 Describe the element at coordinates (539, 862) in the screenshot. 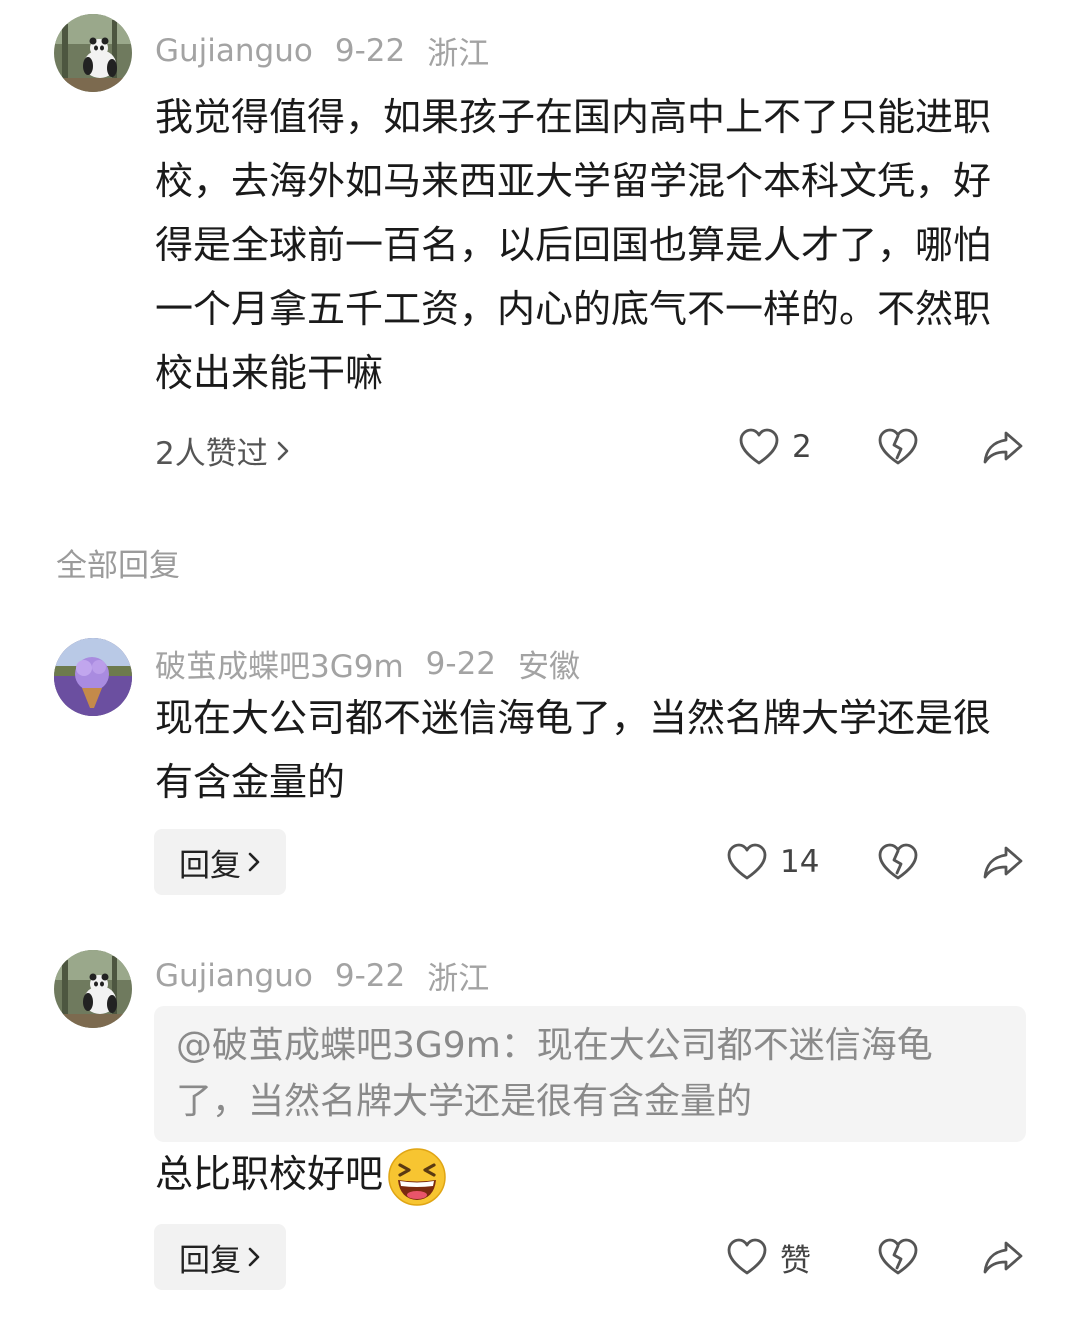

I see `reply-actions: 14` at that location.